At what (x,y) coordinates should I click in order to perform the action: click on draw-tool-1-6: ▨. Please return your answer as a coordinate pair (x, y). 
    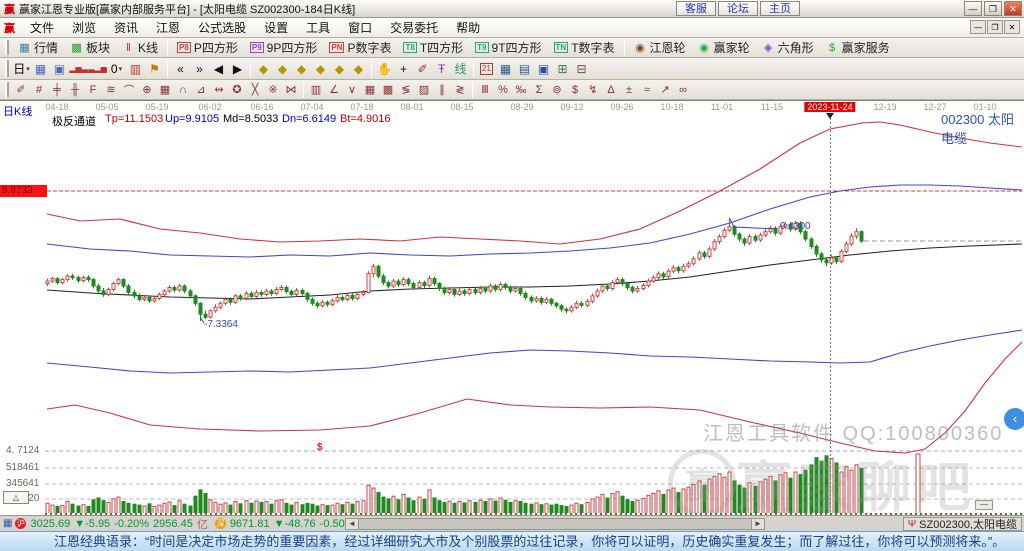
    Looking at the image, I should click on (424, 90).